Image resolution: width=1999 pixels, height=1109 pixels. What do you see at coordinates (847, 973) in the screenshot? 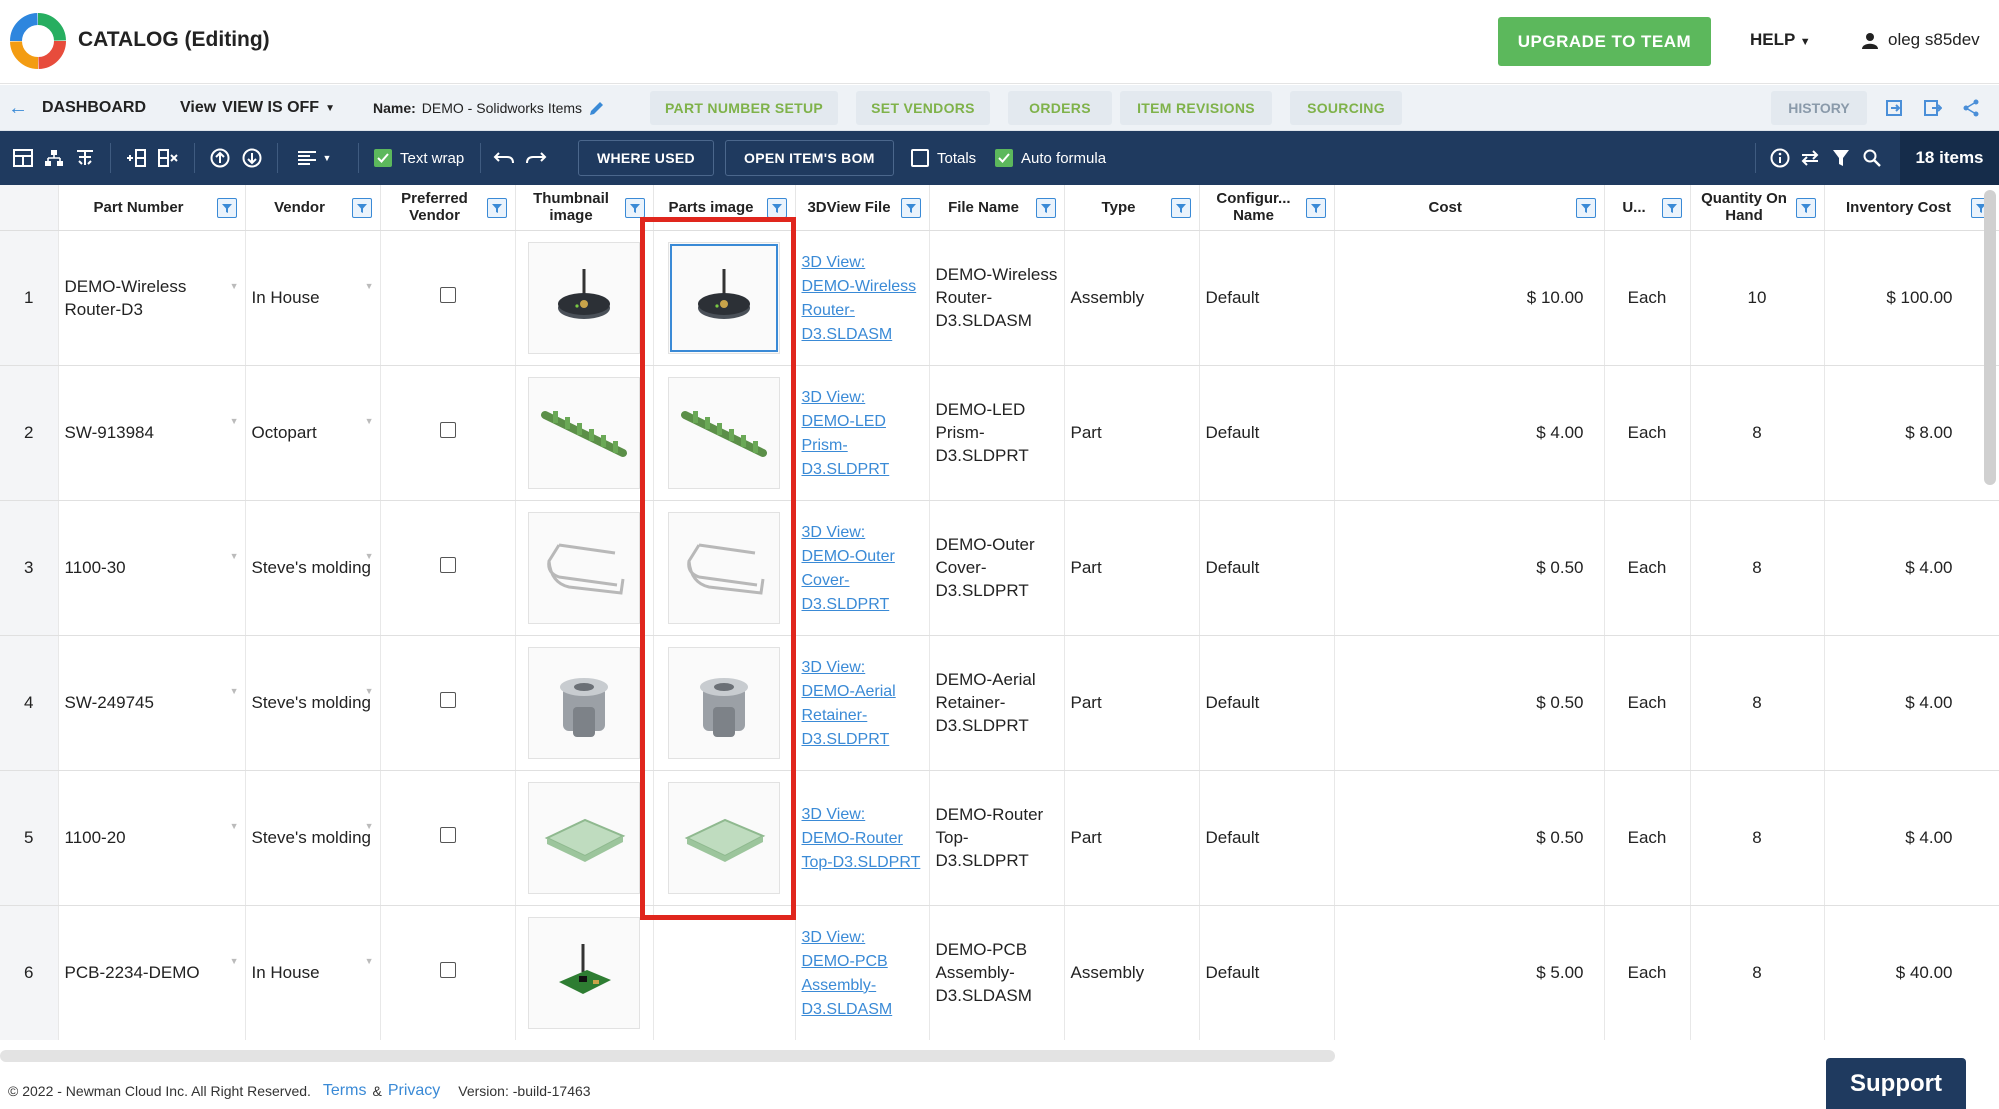
I see `3d-view-link: 3D View: DEMO-PCB Assembly-D3.SLDASM` at bounding box center [847, 973].